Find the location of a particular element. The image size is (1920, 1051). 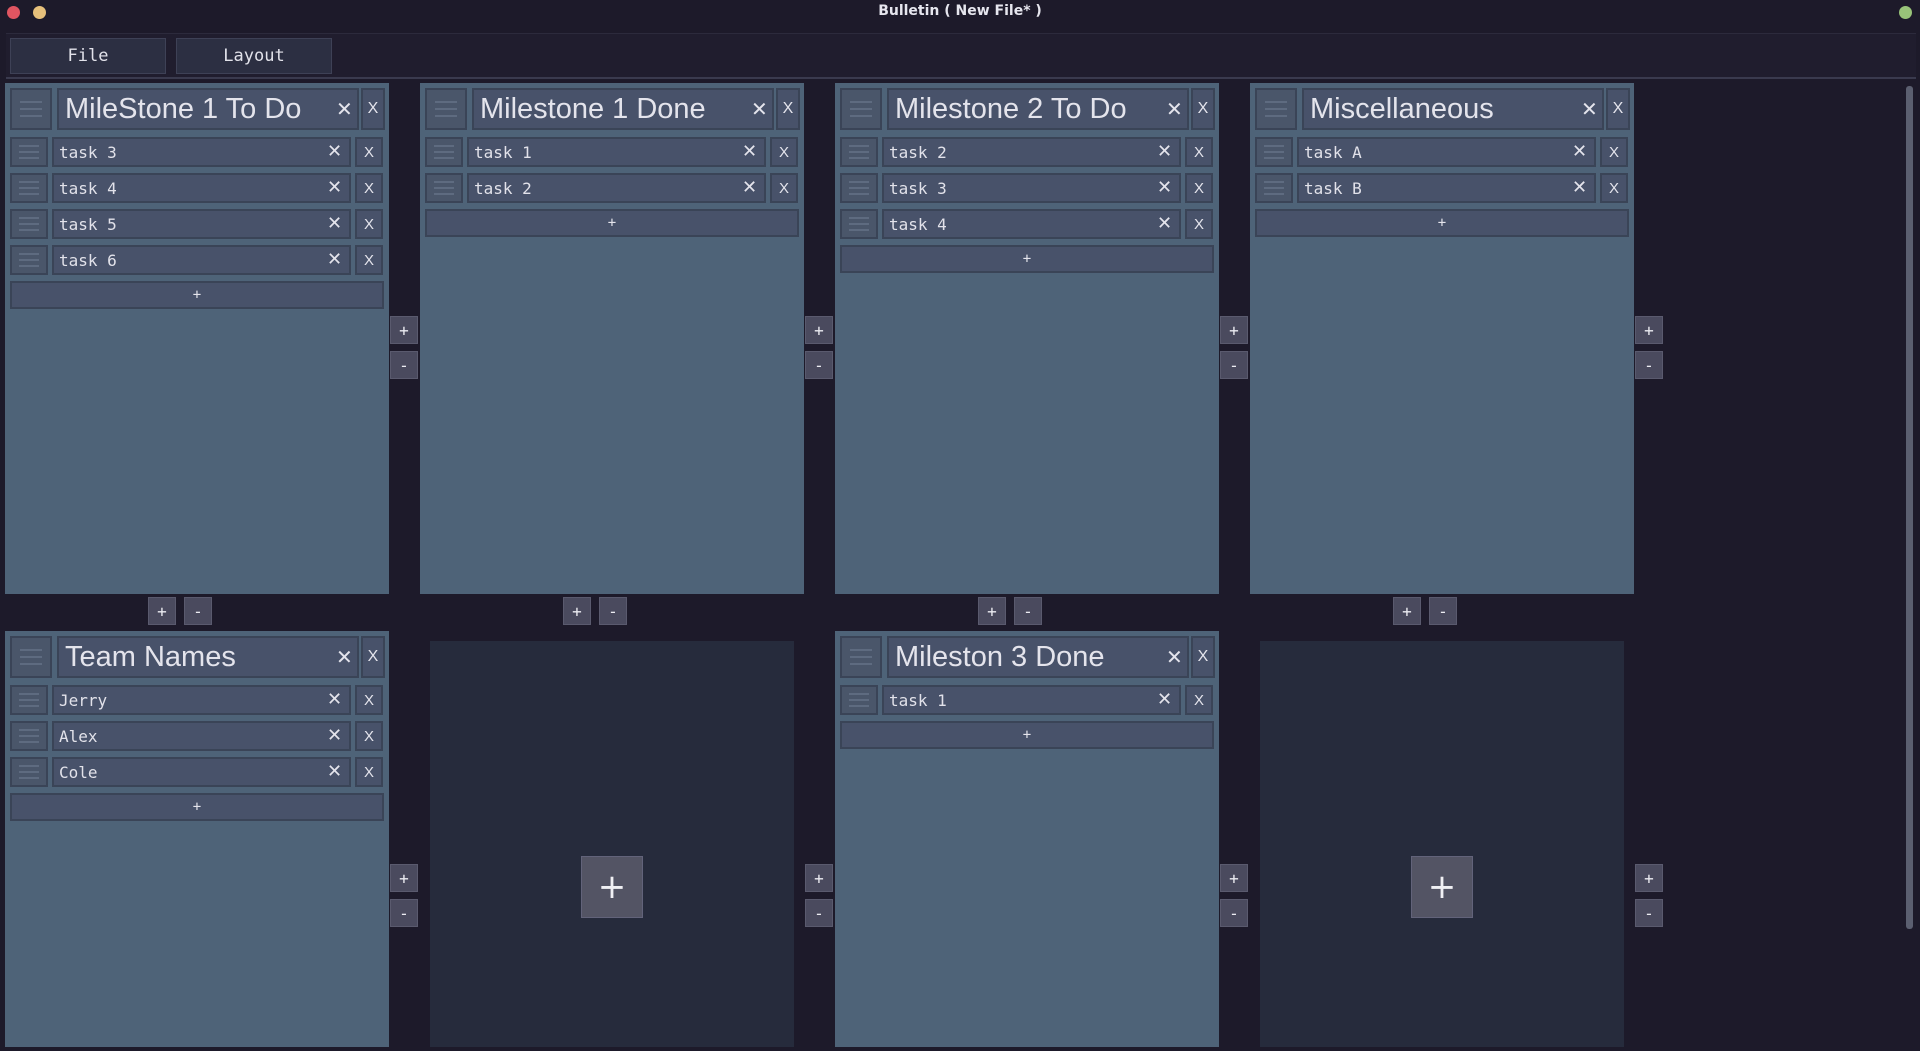

list-title: Miscellaneous is located at coordinates (1453, 109).